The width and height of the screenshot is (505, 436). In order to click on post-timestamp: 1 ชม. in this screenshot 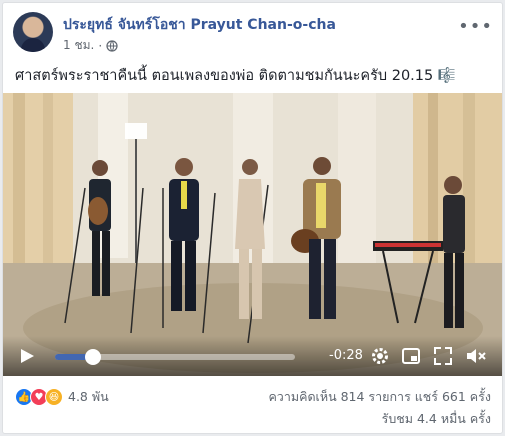, I will do `click(78, 45)`.